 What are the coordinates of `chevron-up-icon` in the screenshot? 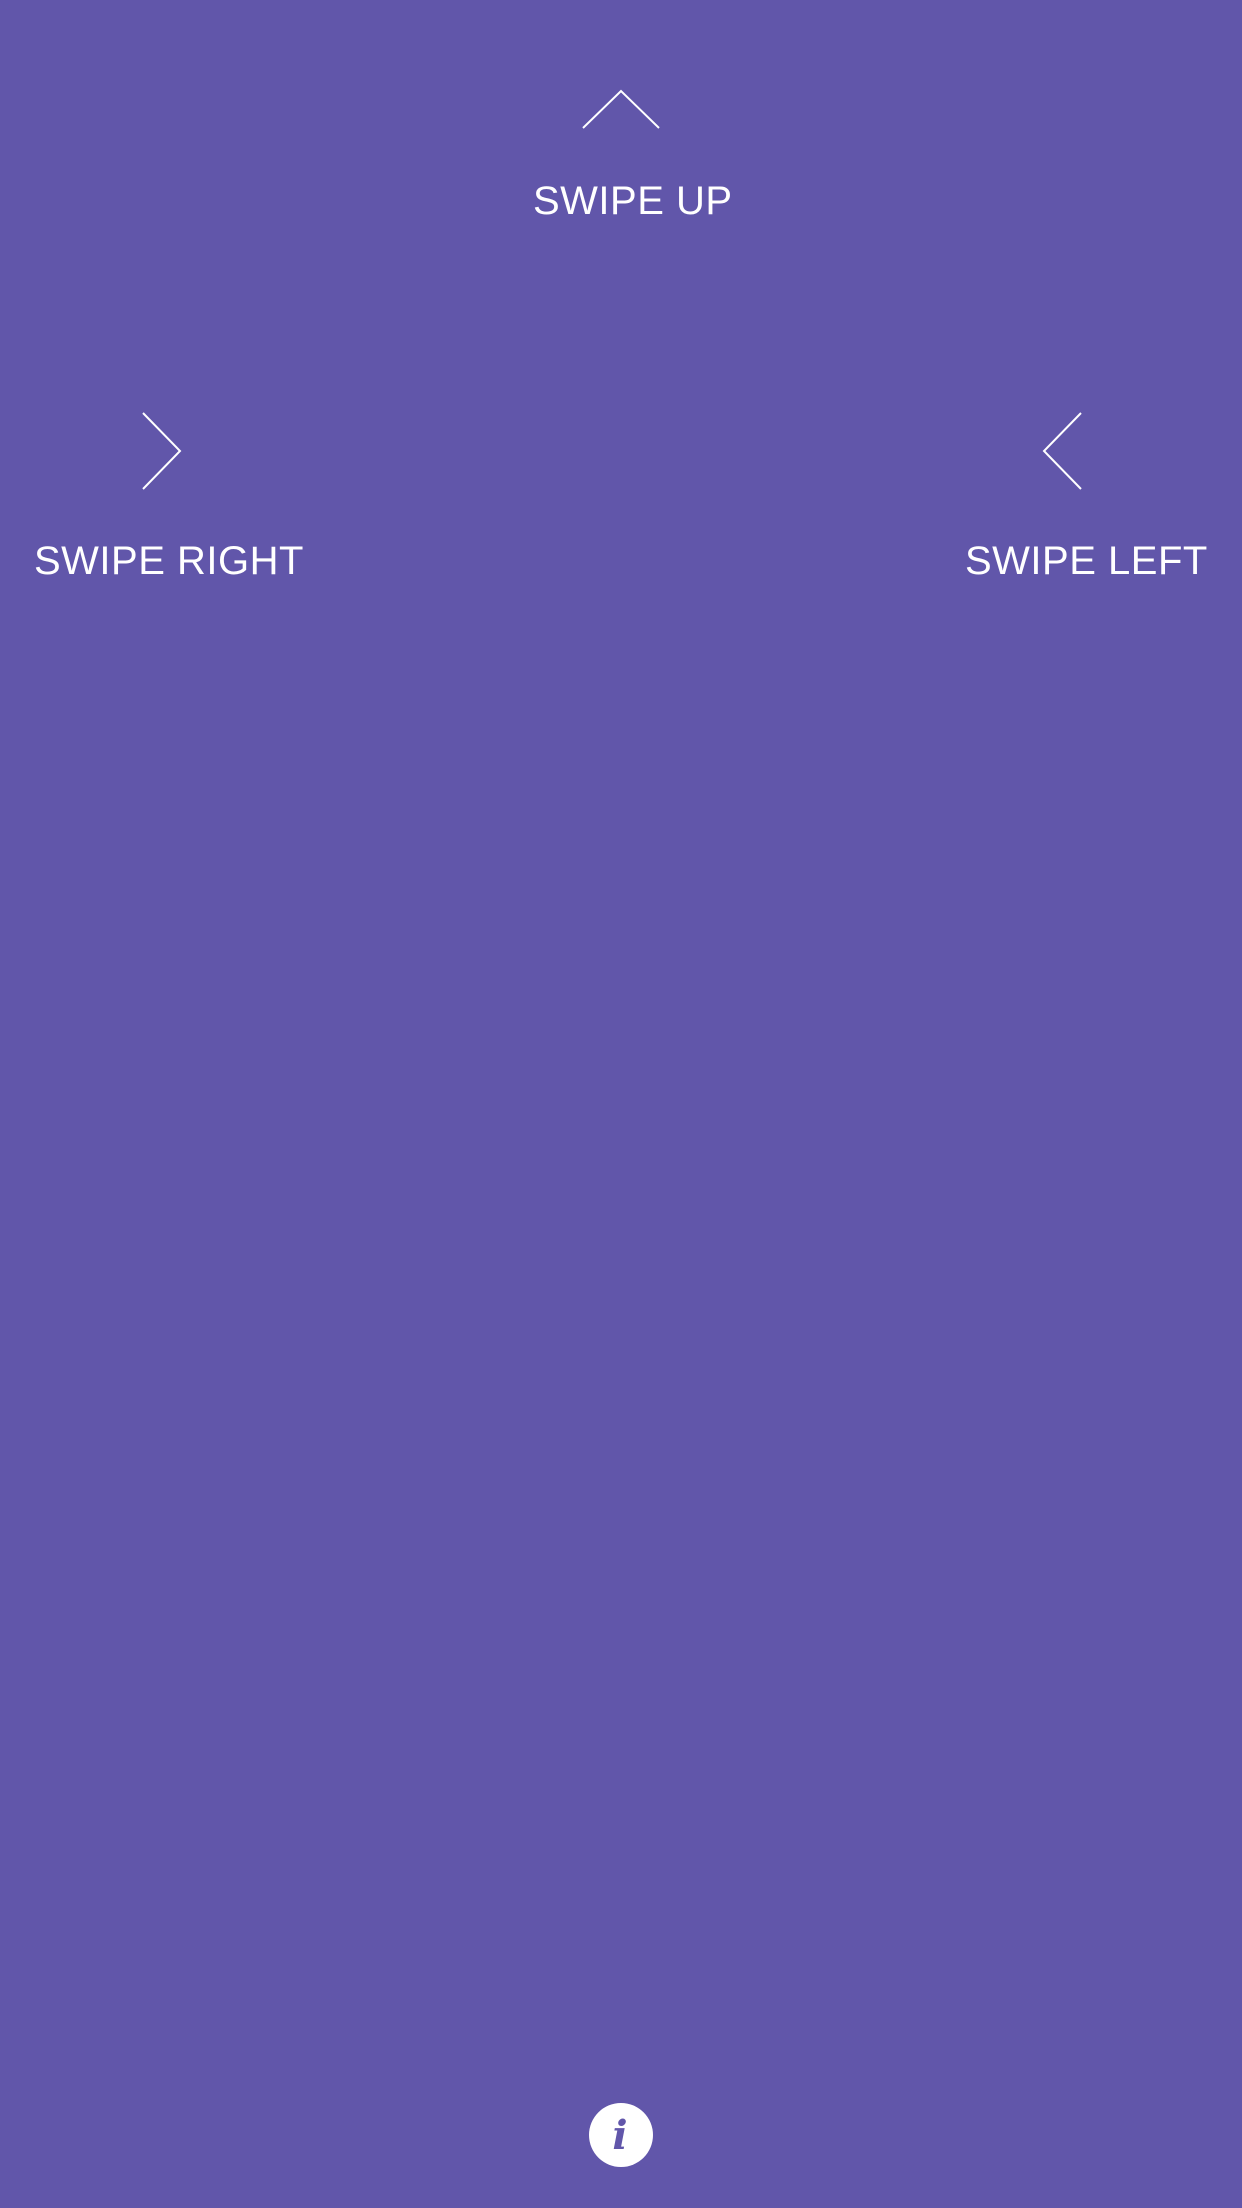 It's located at (621, 109).